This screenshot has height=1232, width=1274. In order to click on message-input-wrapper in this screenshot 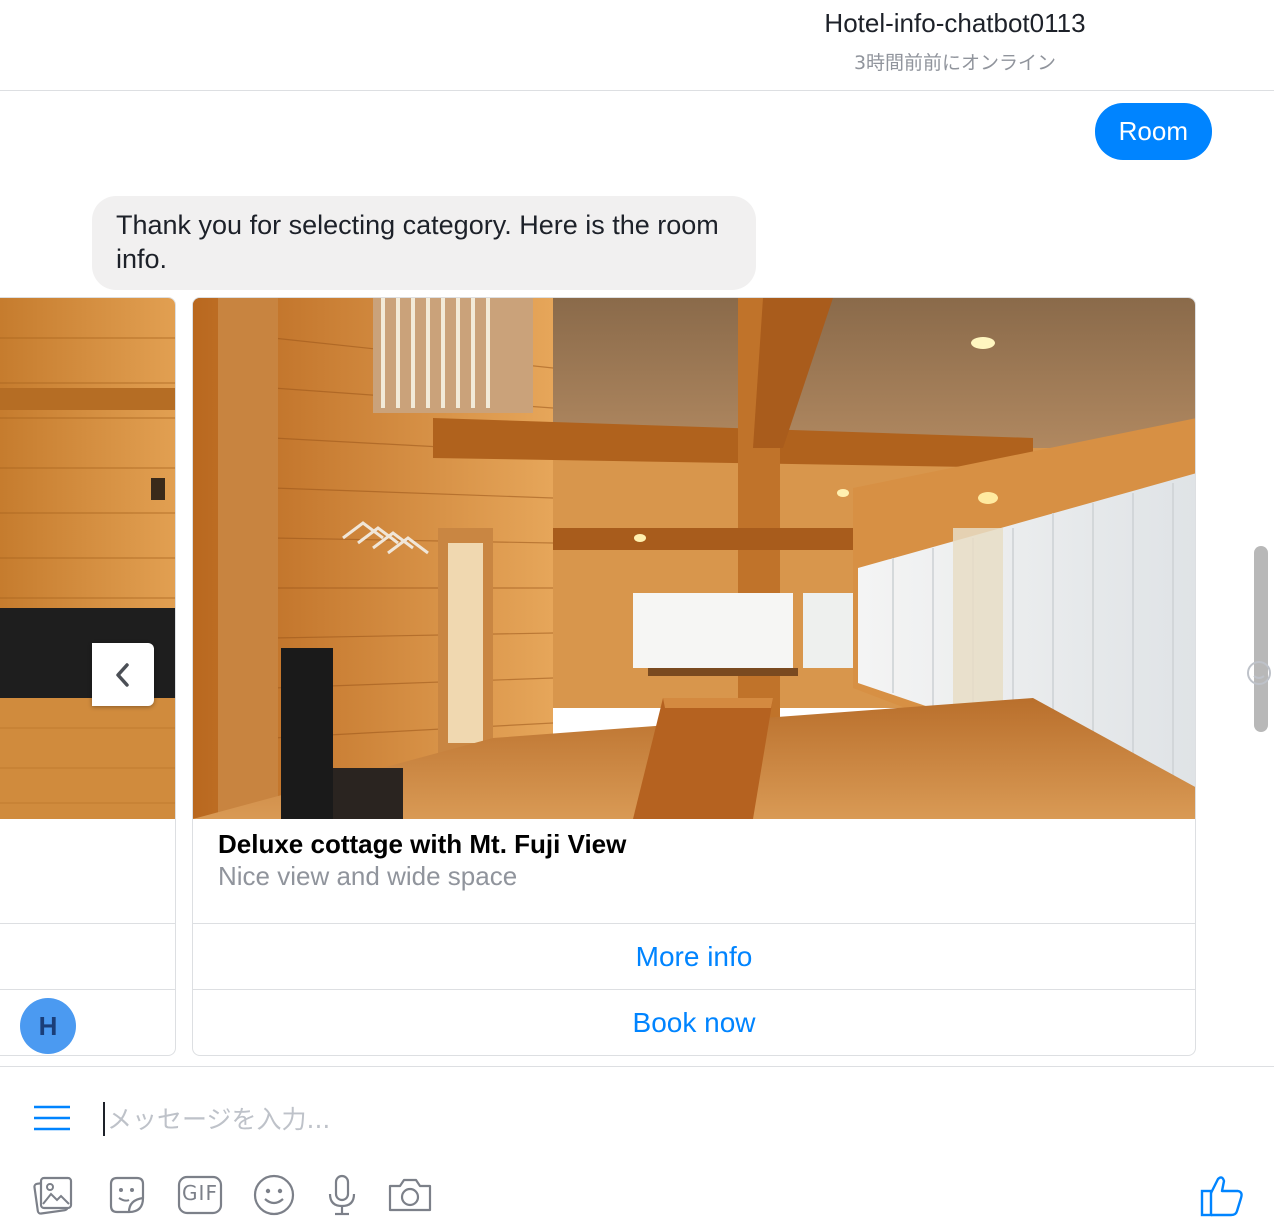, I will do `click(653, 1119)`.